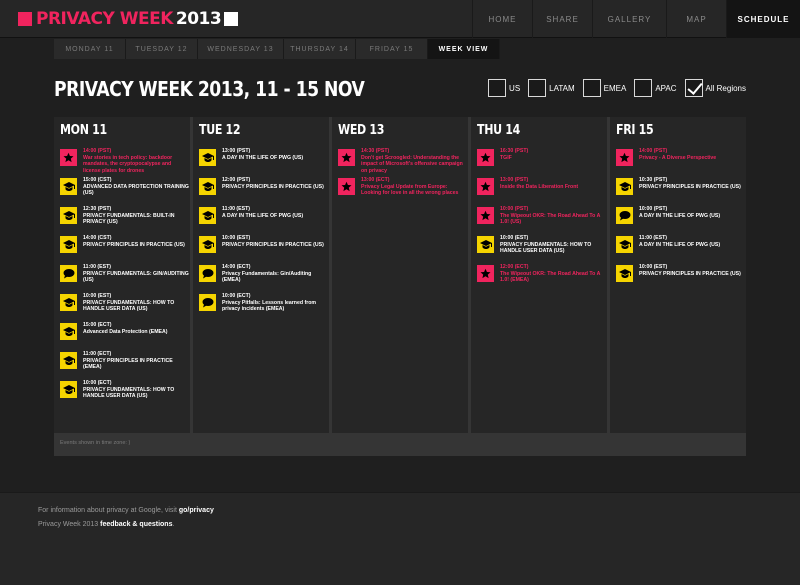 This screenshot has width=800, height=585. I want to click on checkbox-apac, so click(643, 88).